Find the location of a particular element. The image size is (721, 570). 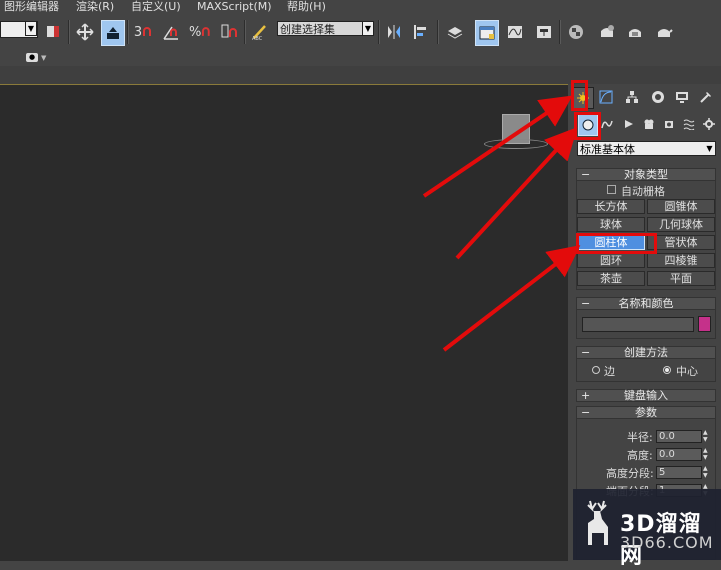

object-name-field is located at coordinates (638, 324).